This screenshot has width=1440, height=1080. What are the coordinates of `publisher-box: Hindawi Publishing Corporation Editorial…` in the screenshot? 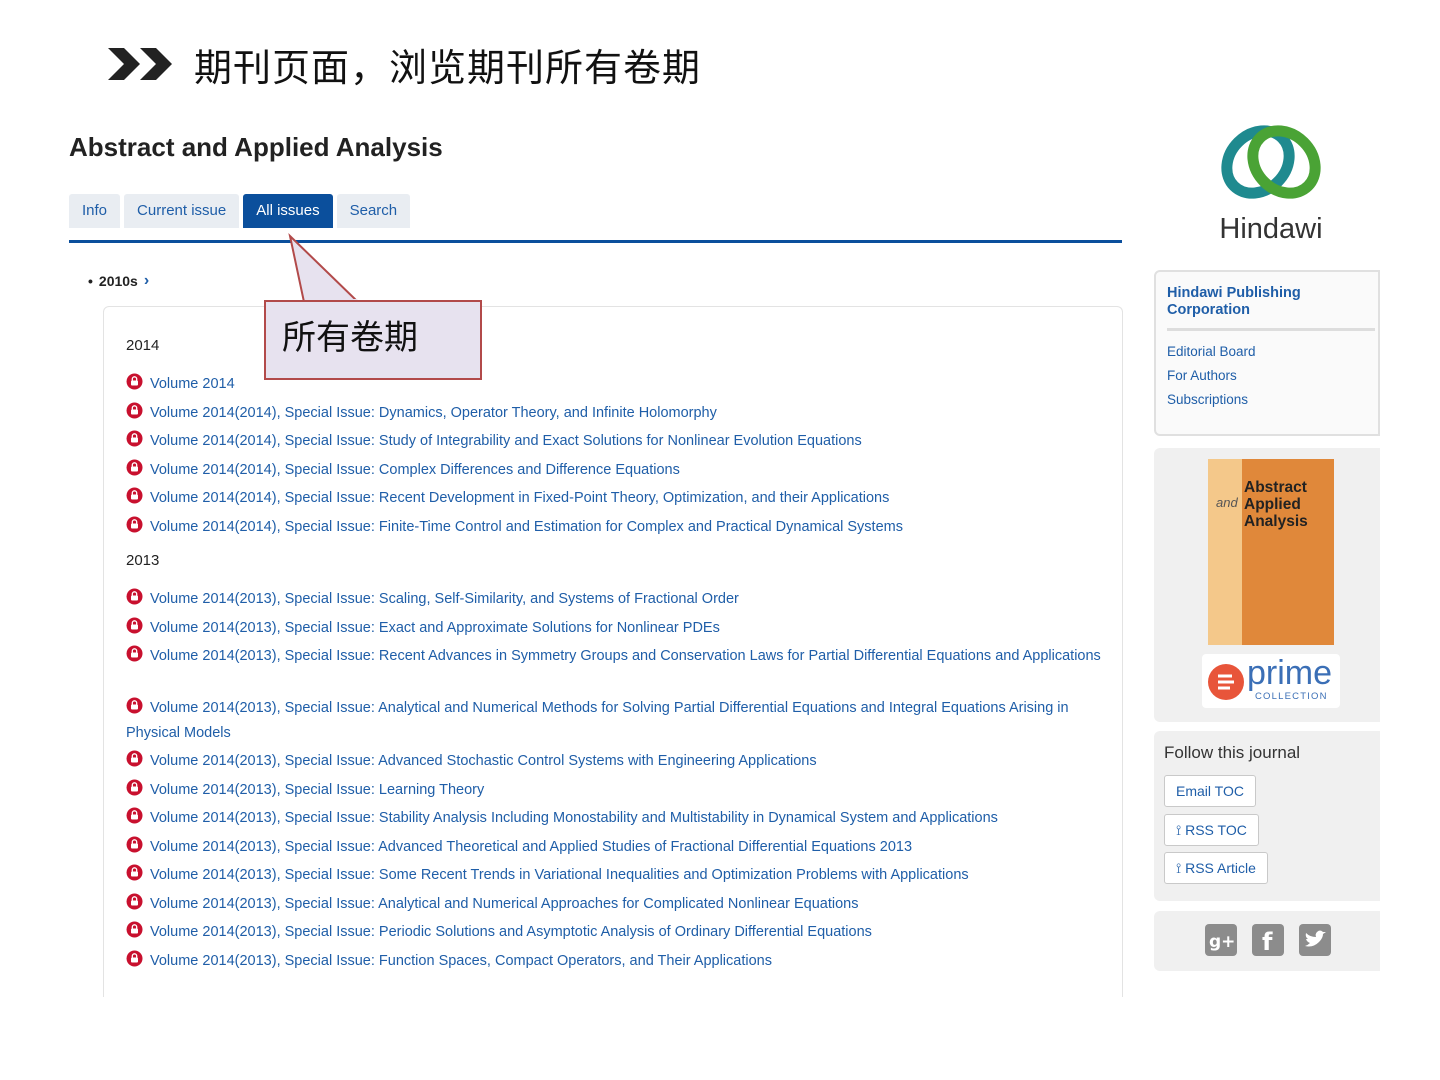 It's located at (1267, 353).